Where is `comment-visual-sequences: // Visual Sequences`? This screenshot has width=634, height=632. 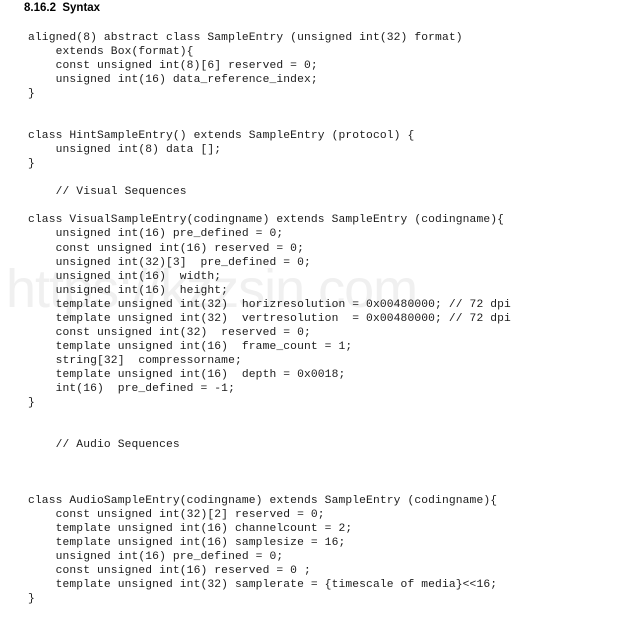 comment-visual-sequences: // Visual Sequences is located at coordinates (107, 192).